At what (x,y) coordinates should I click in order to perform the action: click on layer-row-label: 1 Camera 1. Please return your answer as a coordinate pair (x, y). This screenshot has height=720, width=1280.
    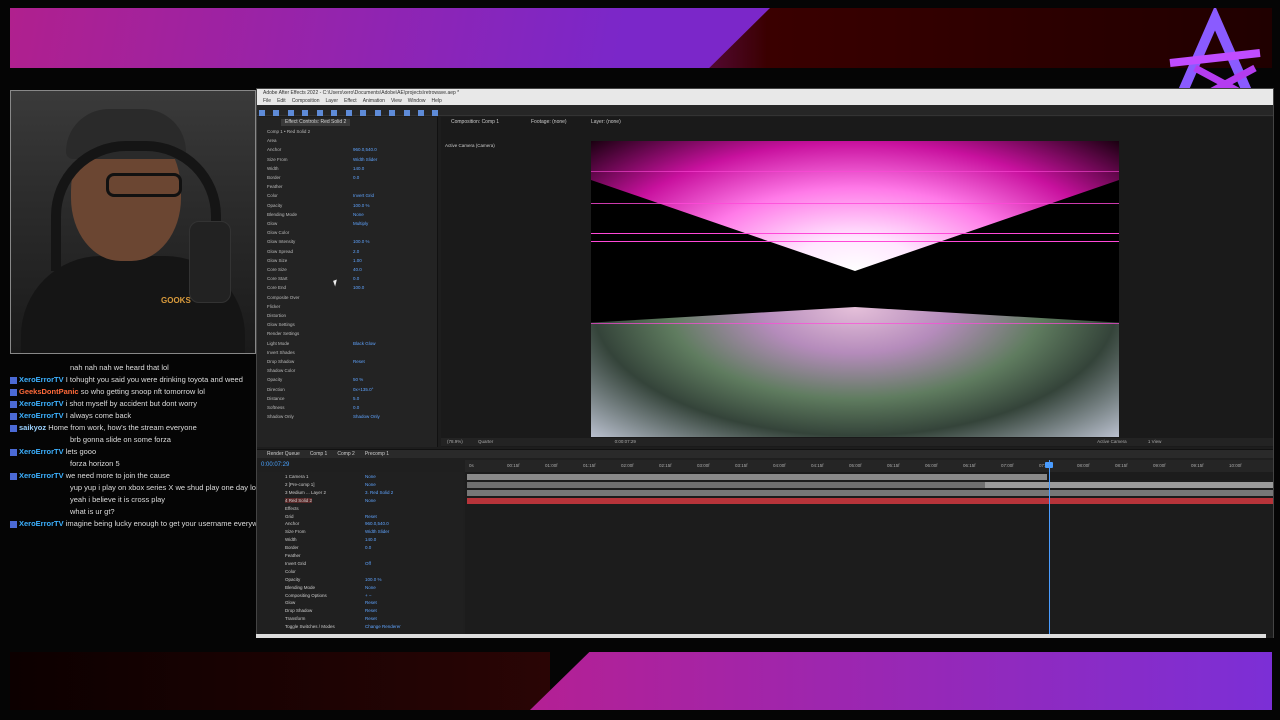
    Looking at the image, I should click on (297, 476).